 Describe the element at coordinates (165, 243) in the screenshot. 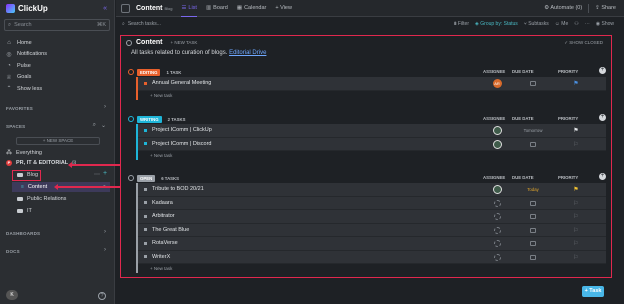

I see `task-name: RotaVerse` at that location.